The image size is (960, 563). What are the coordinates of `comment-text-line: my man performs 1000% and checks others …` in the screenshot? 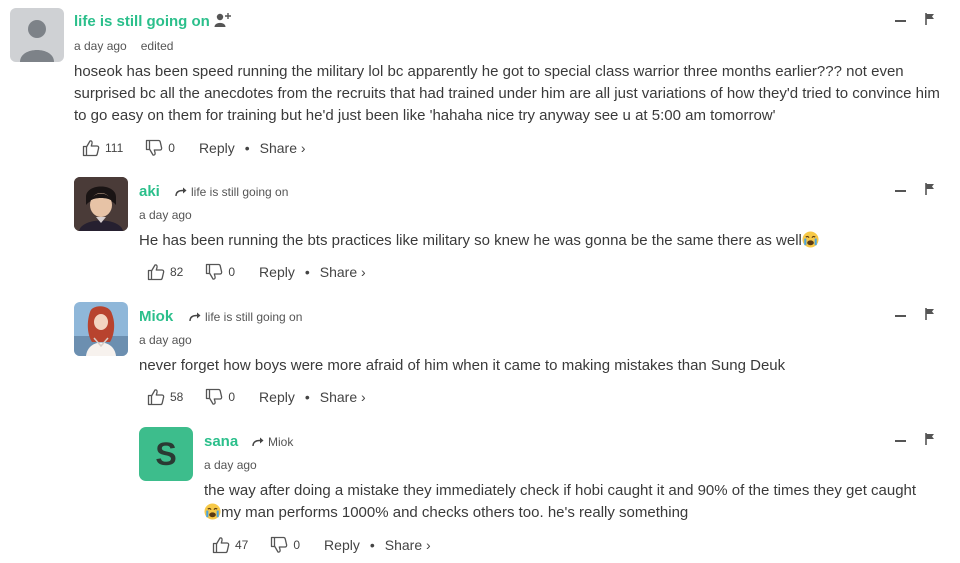 It's located at (580, 513).